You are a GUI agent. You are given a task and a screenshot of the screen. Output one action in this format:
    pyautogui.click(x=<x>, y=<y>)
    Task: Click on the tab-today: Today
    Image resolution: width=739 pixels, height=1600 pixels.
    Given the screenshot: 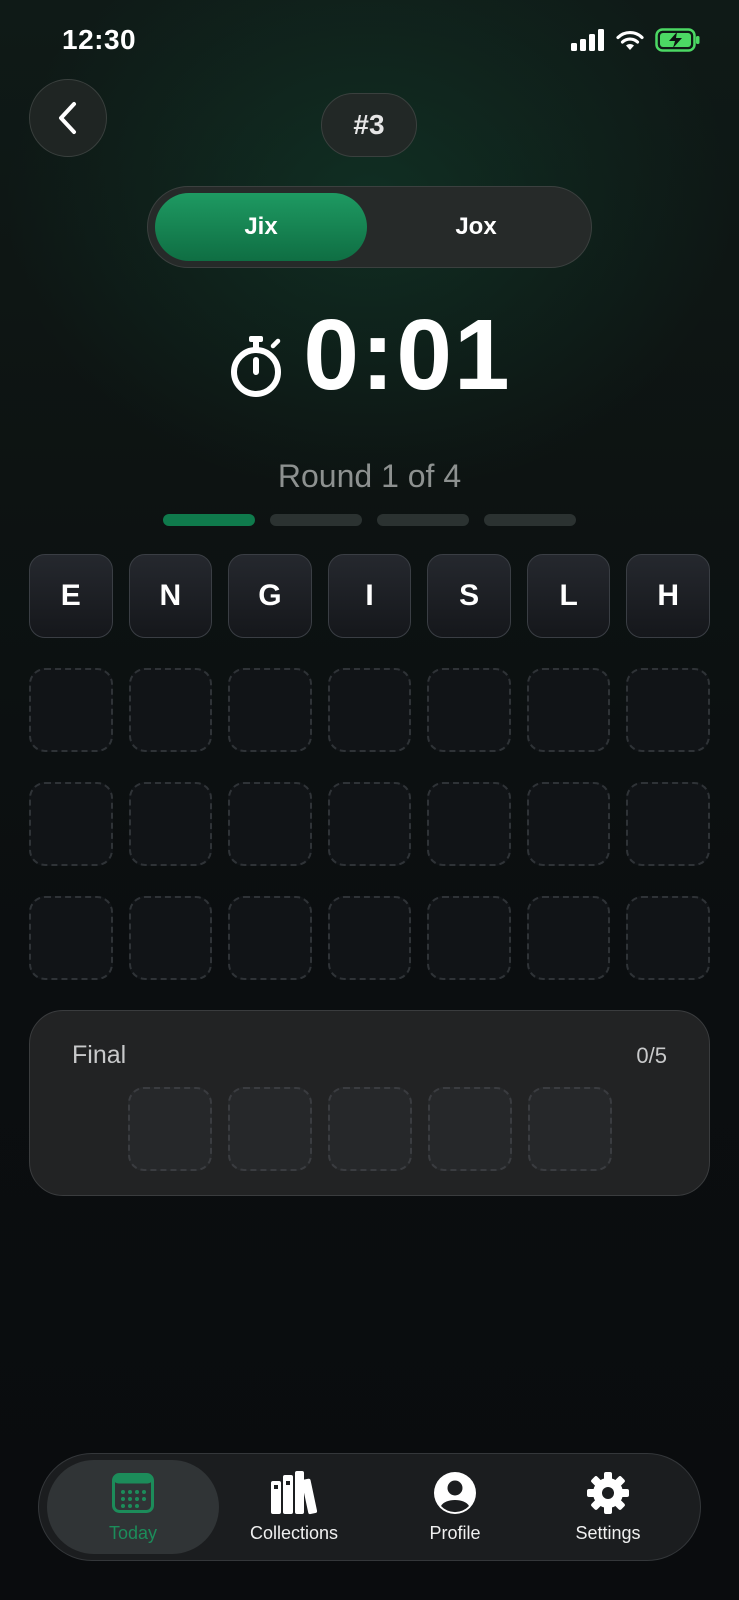 What is the action you would take?
    pyautogui.click(x=133, y=1507)
    